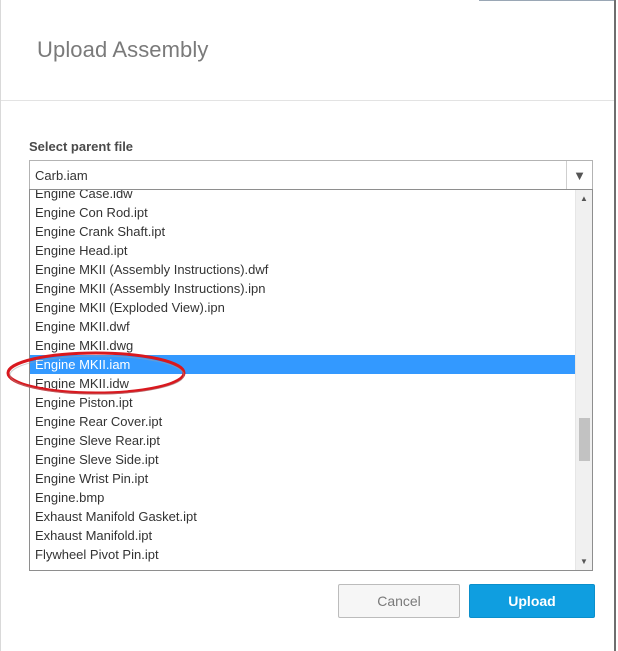 Image resolution: width=618 pixels, height=651 pixels. What do you see at coordinates (399, 601) in the screenshot?
I see `cancel-button: Cancel` at bounding box center [399, 601].